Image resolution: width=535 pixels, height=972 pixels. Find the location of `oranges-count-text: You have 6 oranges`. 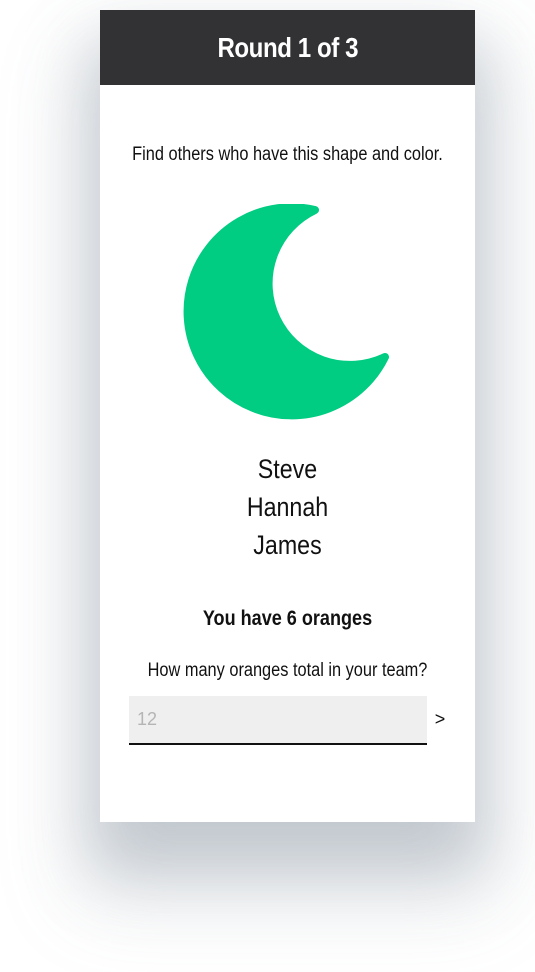

oranges-count-text: You have 6 oranges is located at coordinates (287, 618).